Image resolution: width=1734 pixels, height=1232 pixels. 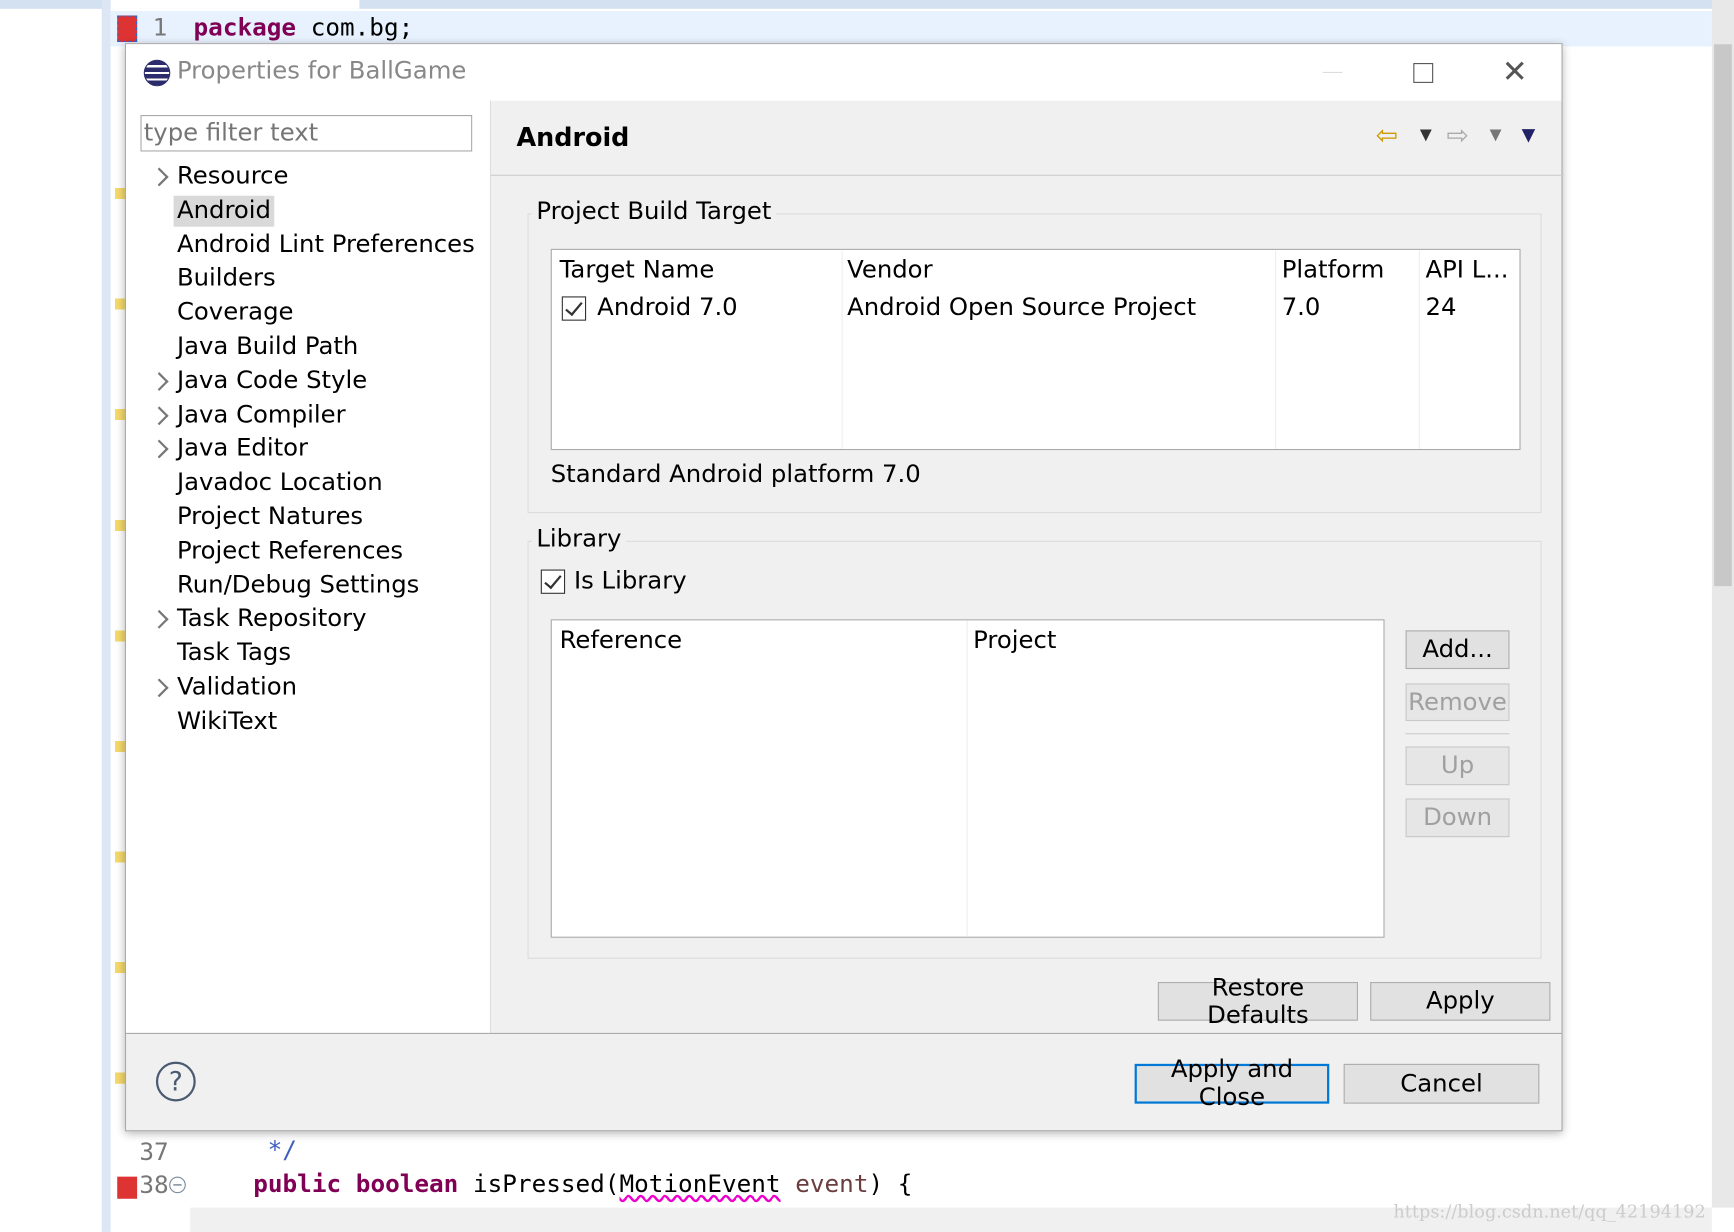 What do you see at coordinates (1496, 135) in the screenshot?
I see `forward-dropdown-icon: ▼` at bounding box center [1496, 135].